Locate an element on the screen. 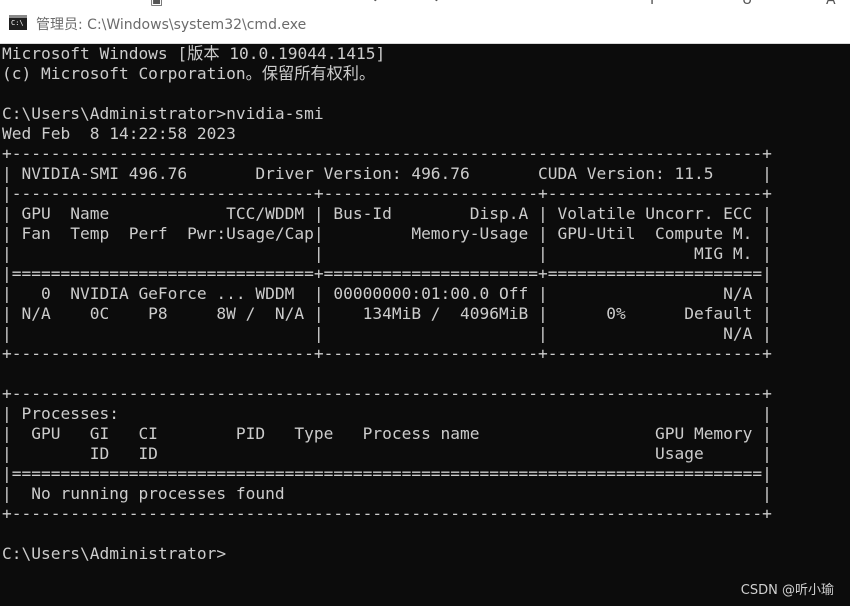  background-window-icon: ▣ is located at coordinates (157, 4).